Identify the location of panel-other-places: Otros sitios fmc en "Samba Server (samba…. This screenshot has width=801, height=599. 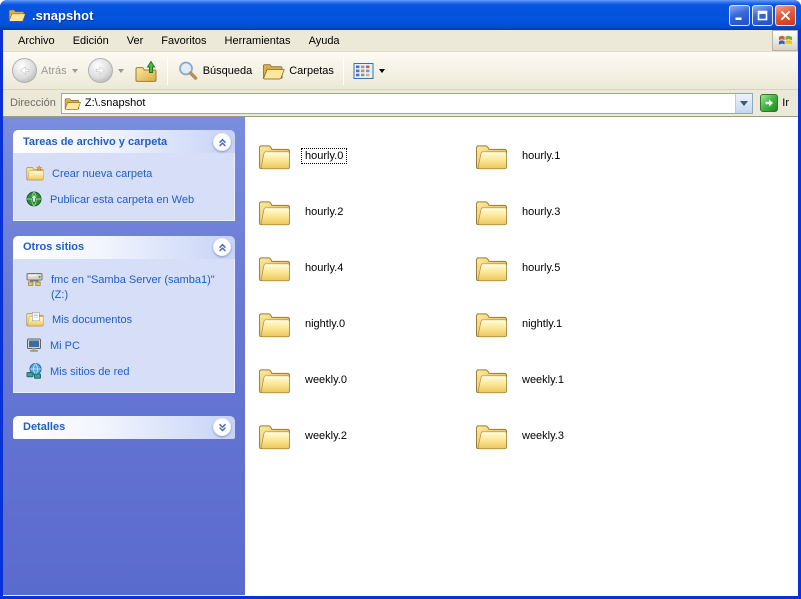
(124, 314).